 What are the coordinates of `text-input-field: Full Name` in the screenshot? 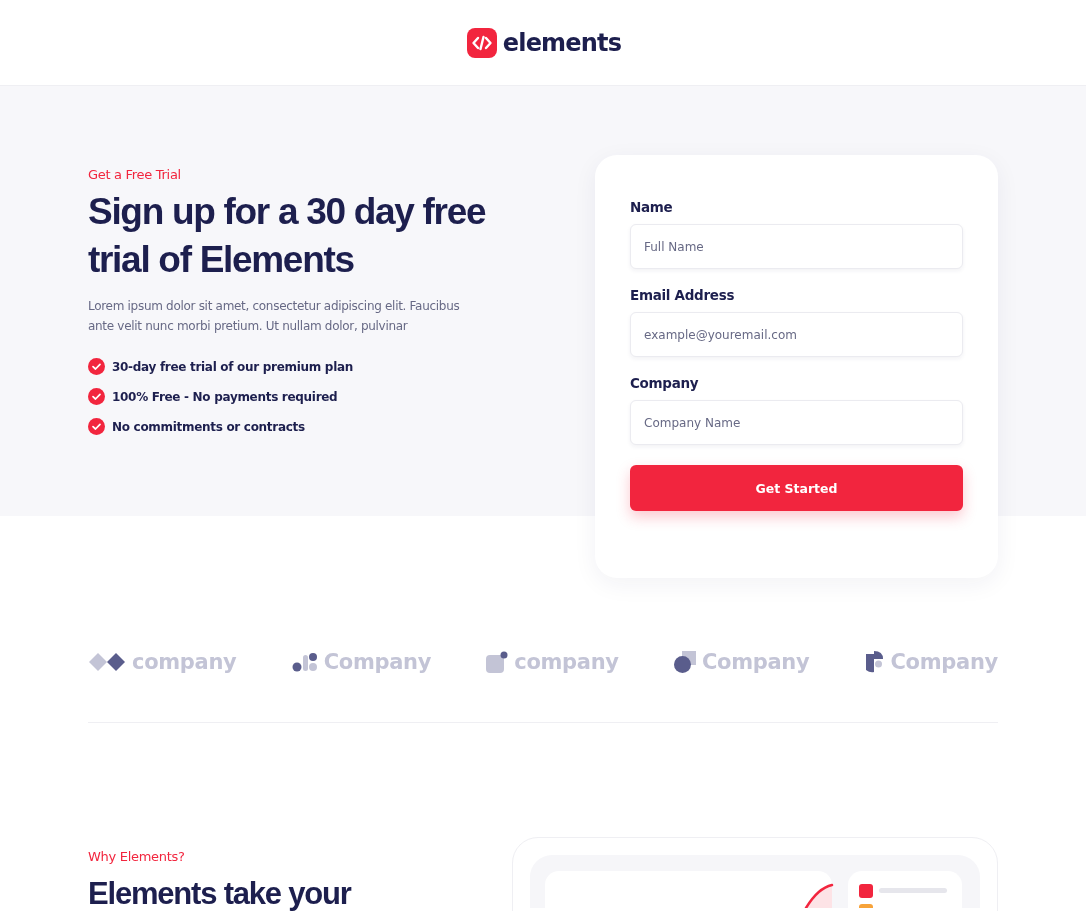 It's located at (796, 246).